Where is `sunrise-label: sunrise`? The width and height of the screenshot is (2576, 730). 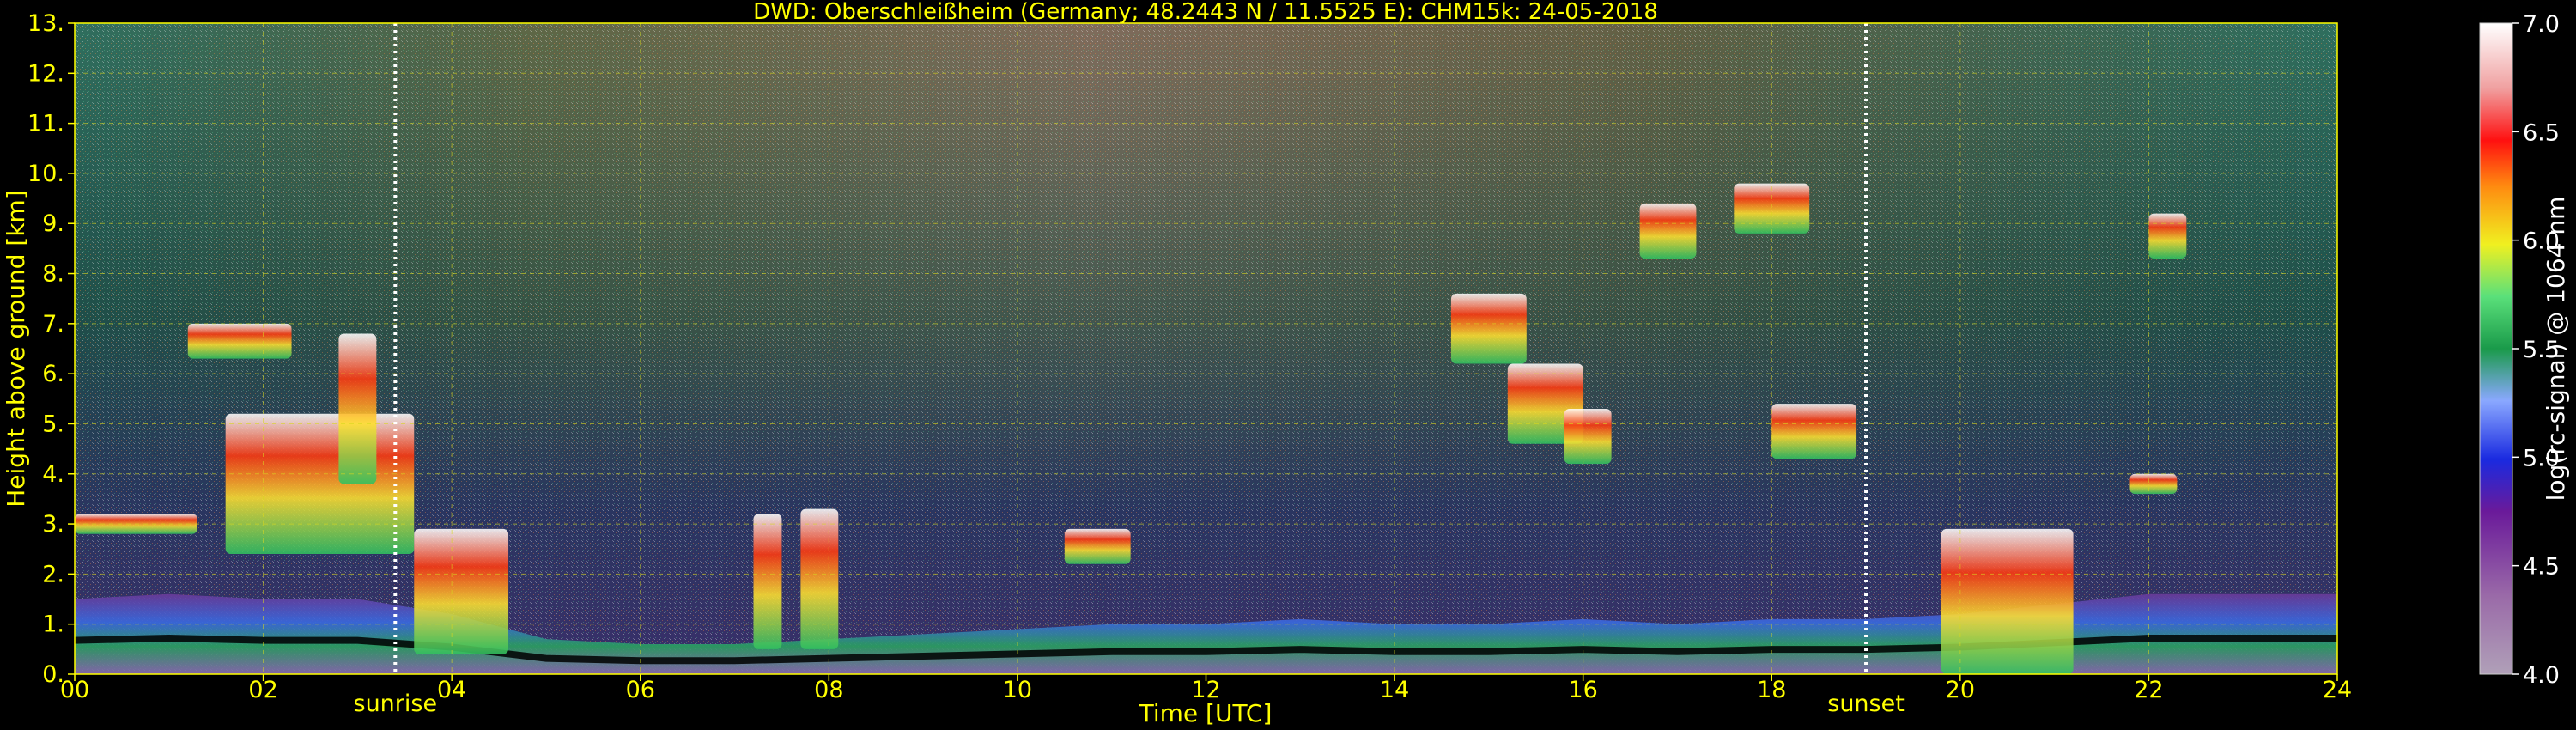
sunrise-label: sunrise is located at coordinates (396, 703).